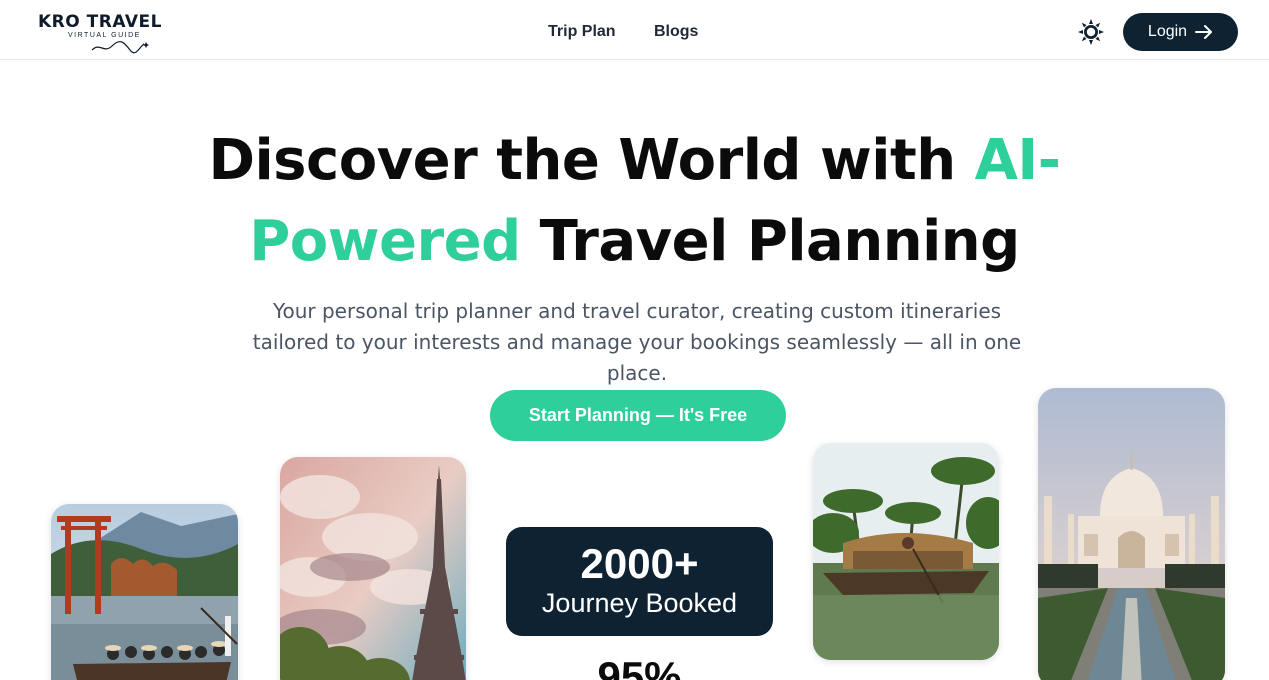  Describe the element at coordinates (1204, 32) in the screenshot. I see `arrow-right-icon` at that location.